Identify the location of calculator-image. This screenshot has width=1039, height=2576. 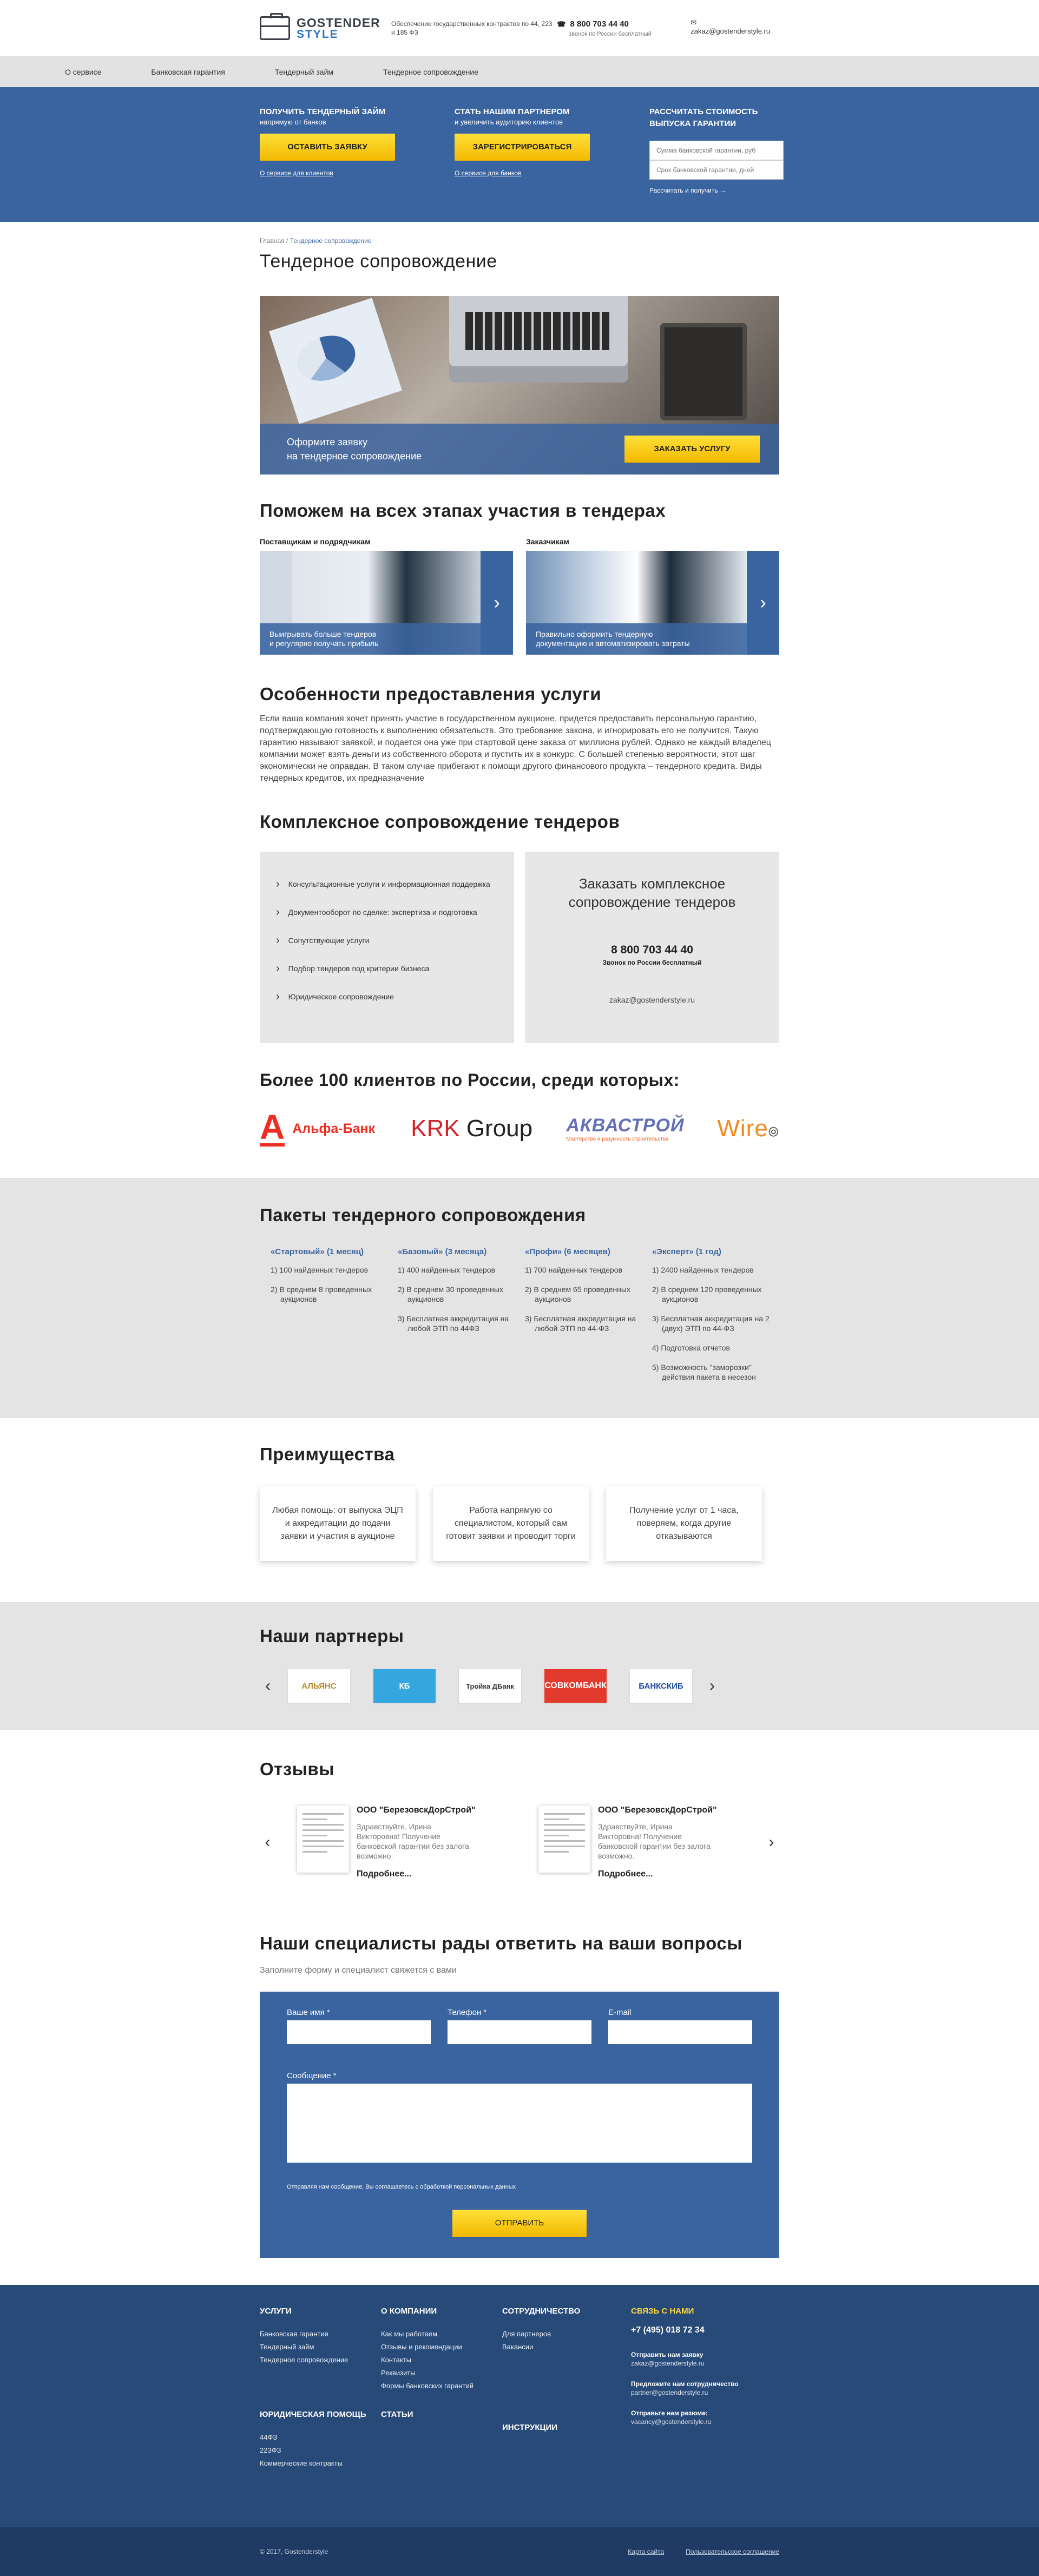
(703, 371).